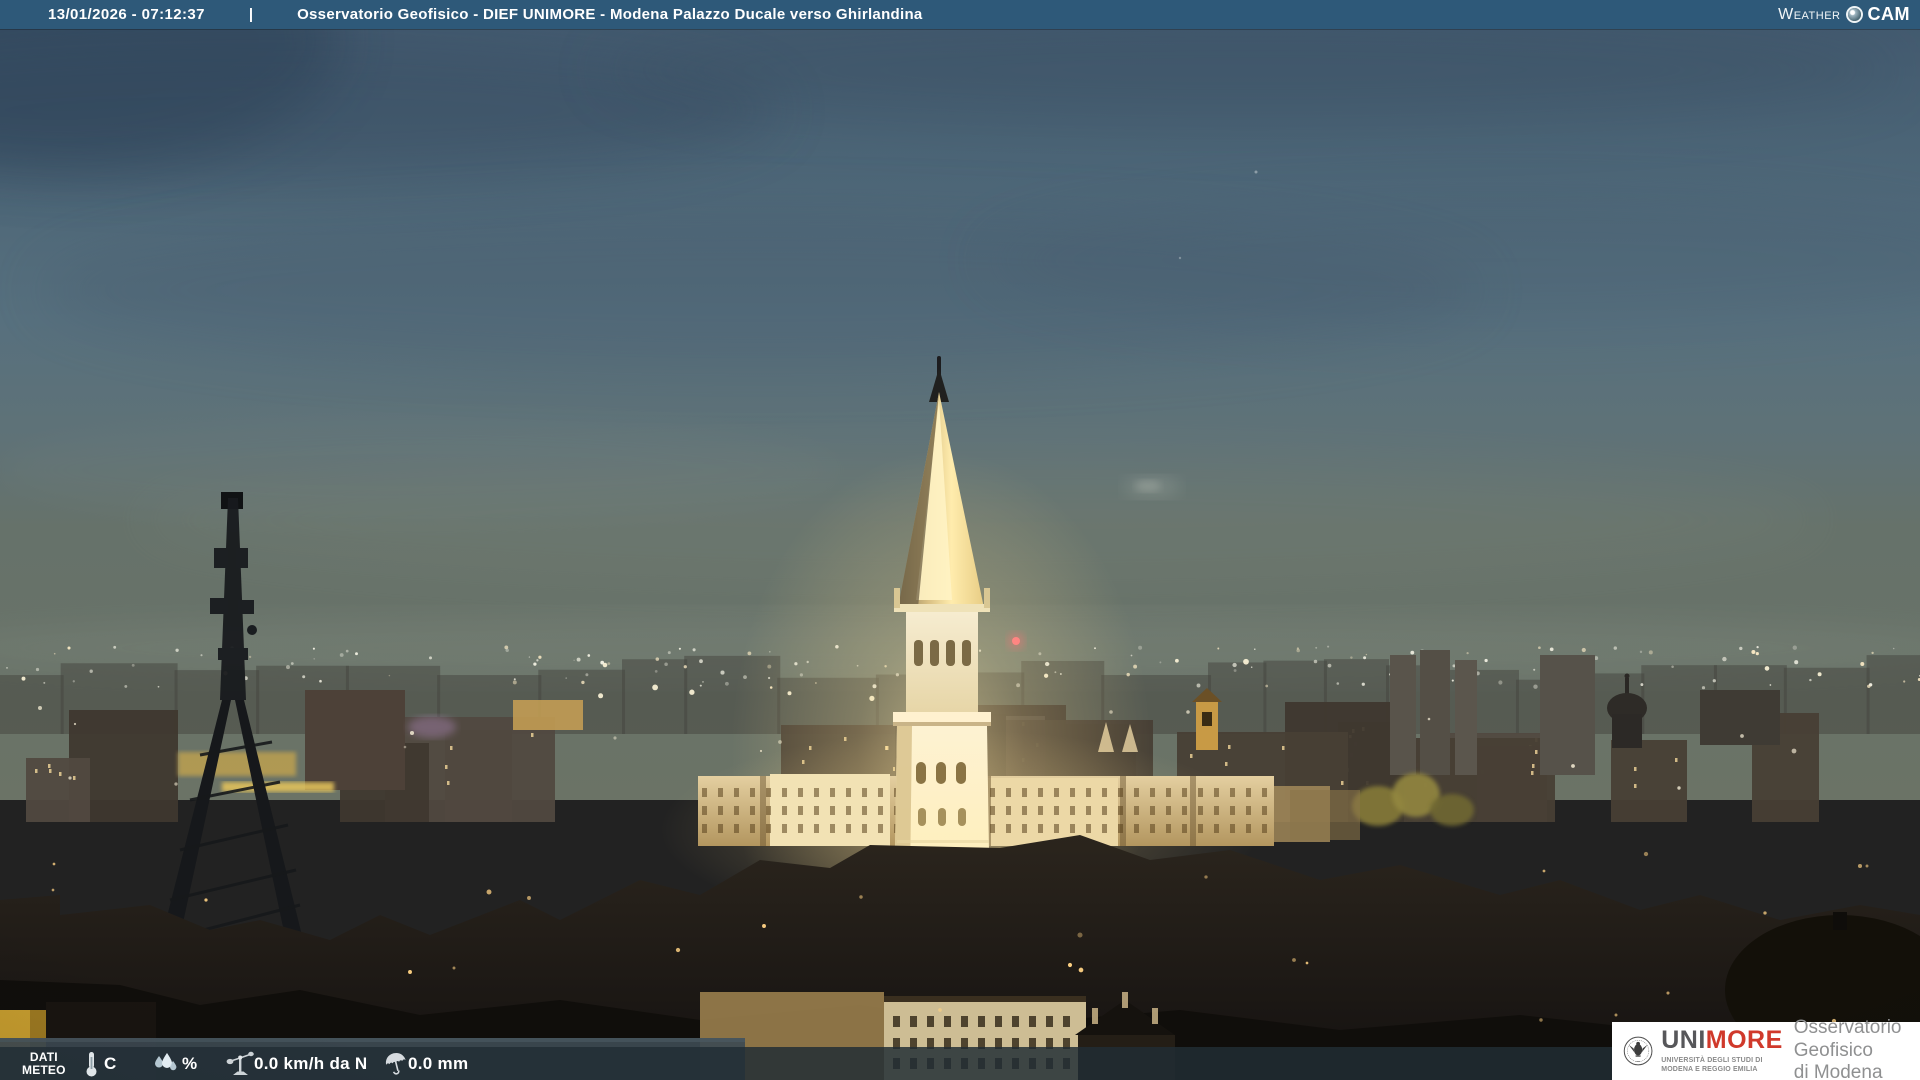 The height and width of the screenshot is (1080, 1920). Describe the element at coordinates (1888, 14) in the screenshot. I see `weathercam-logo-cam: CAM` at that location.